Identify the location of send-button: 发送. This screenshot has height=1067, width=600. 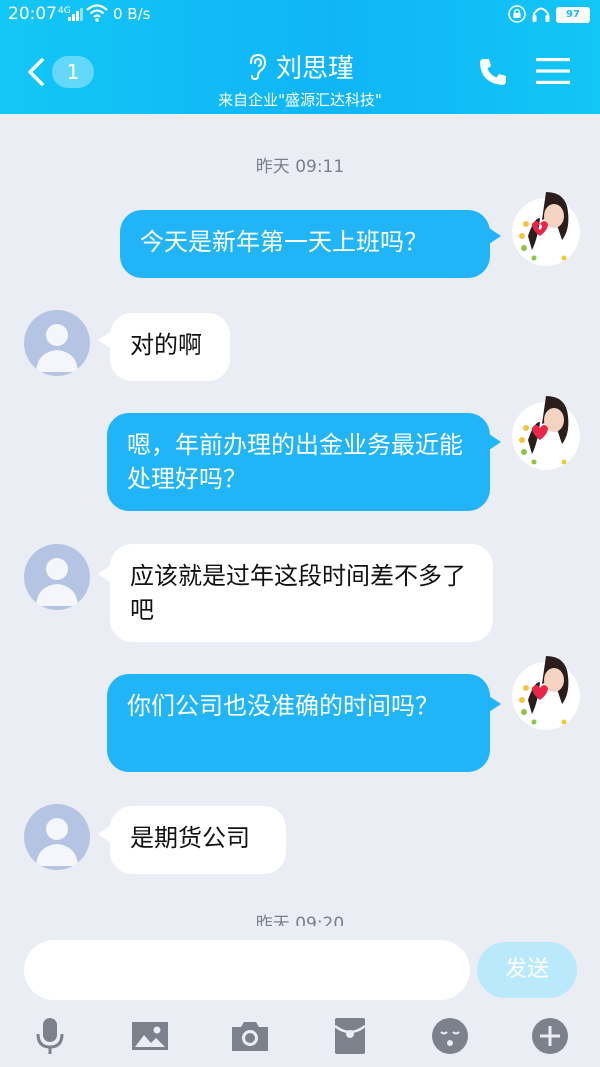
(527, 970).